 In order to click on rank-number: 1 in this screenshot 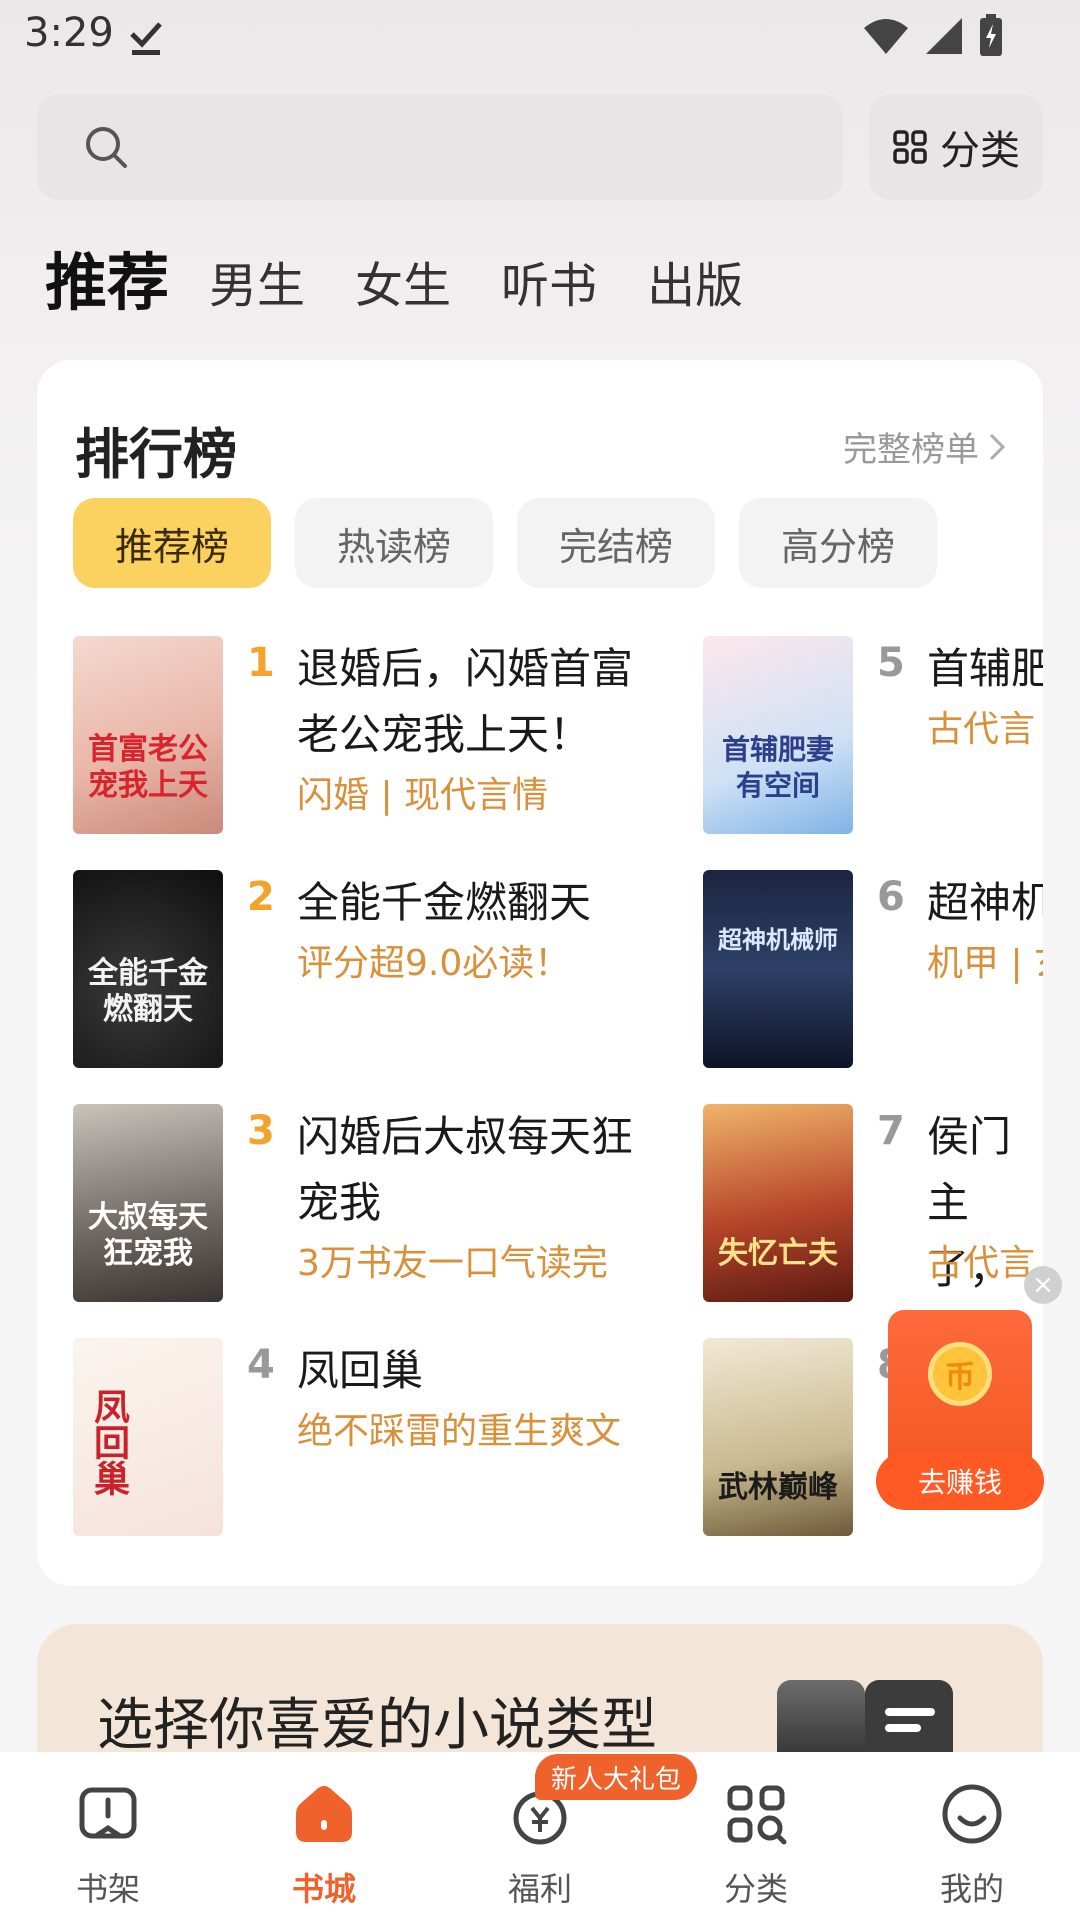, I will do `click(261, 663)`.